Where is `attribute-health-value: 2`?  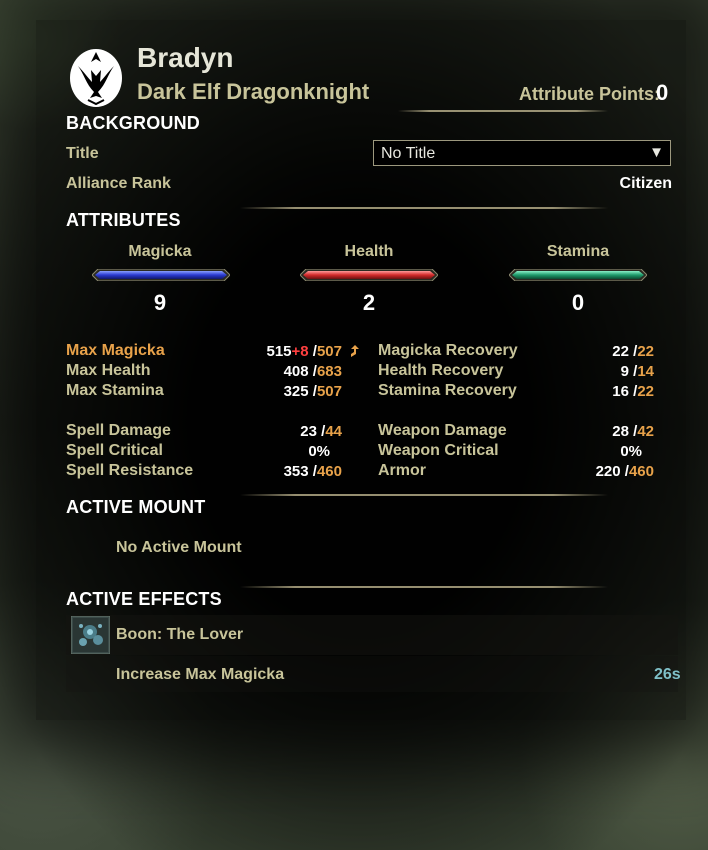
attribute-health-value: 2 is located at coordinates (369, 302).